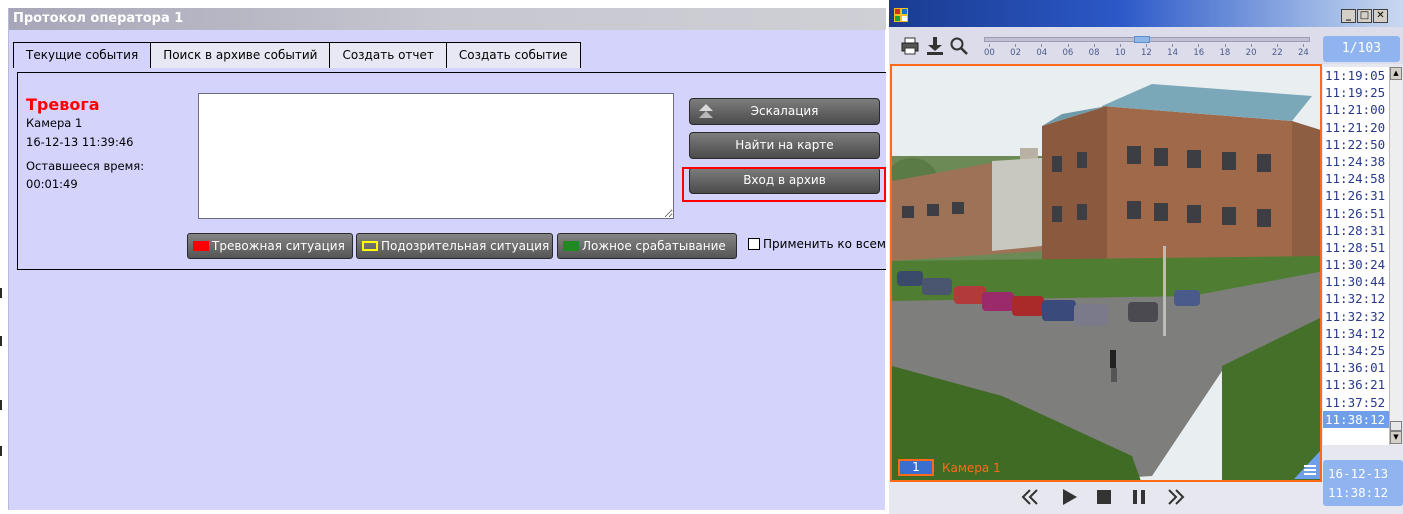 The width and height of the screenshot is (1403, 514). Describe the element at coordinates (1104, 497) in the screenshot. I see `stop-icon` at that location.